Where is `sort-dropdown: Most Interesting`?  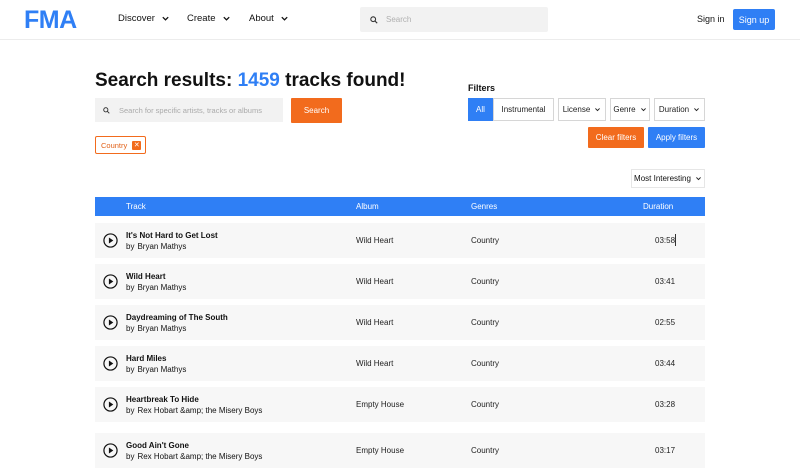
sort-dropdown: Most Interesting is located at coordinates (668, 178).